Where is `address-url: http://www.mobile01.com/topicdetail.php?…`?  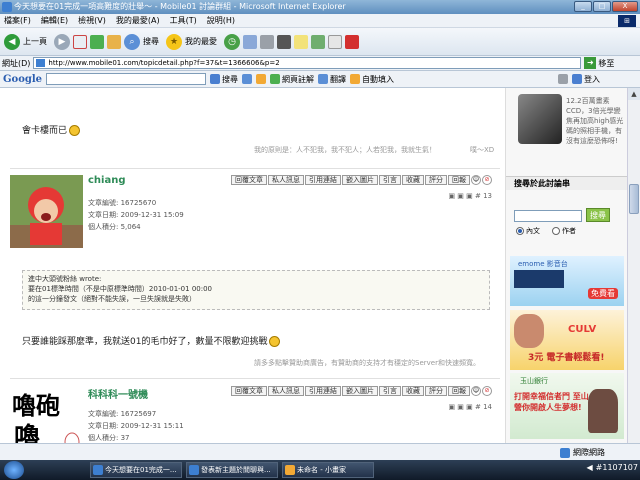
address-url: http://www.mobile01.com/topicdetail.php?… is located at coordinates (163, 63).